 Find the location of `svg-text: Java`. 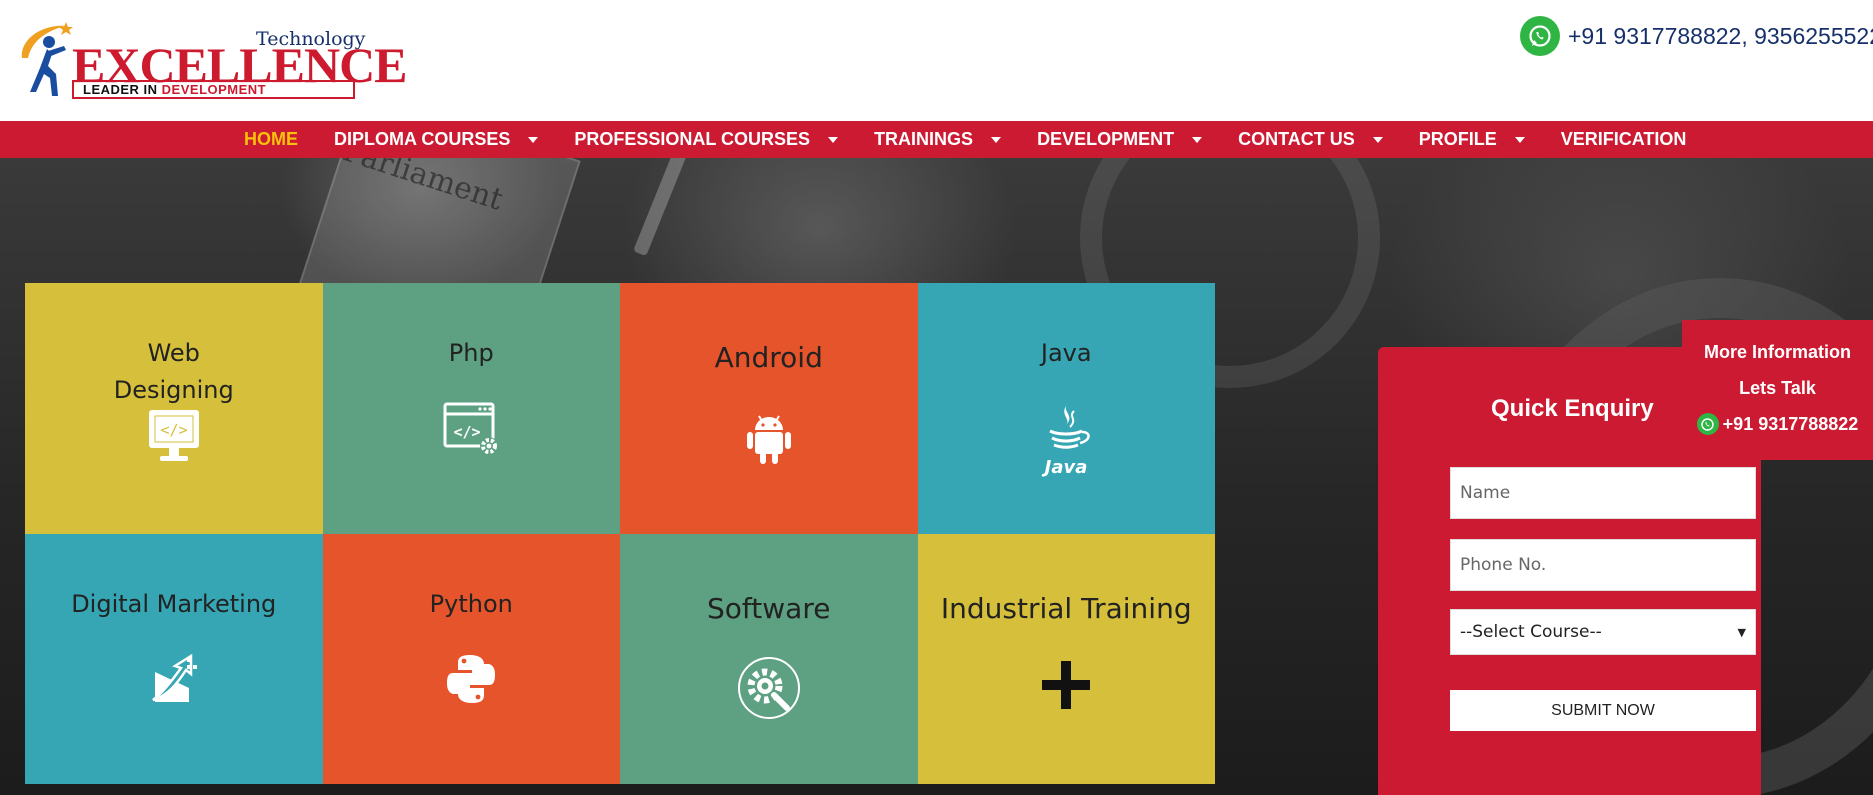

svg-text: Java is located at coordinates (1065, 467).